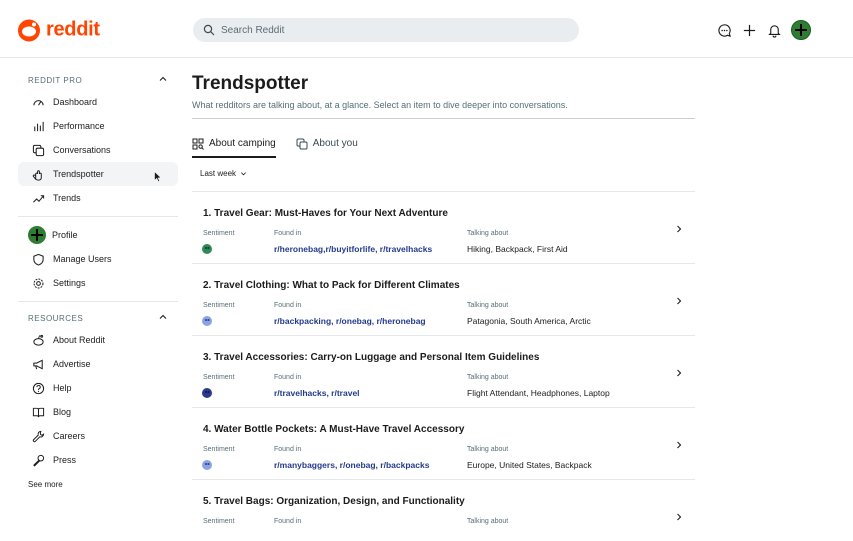 This screenshot has width=853, height=541. Describe the element at coordinates (98, 80) in the screenshot. I see `reddit-pro-section-header: REDDIT PRO` at that location.